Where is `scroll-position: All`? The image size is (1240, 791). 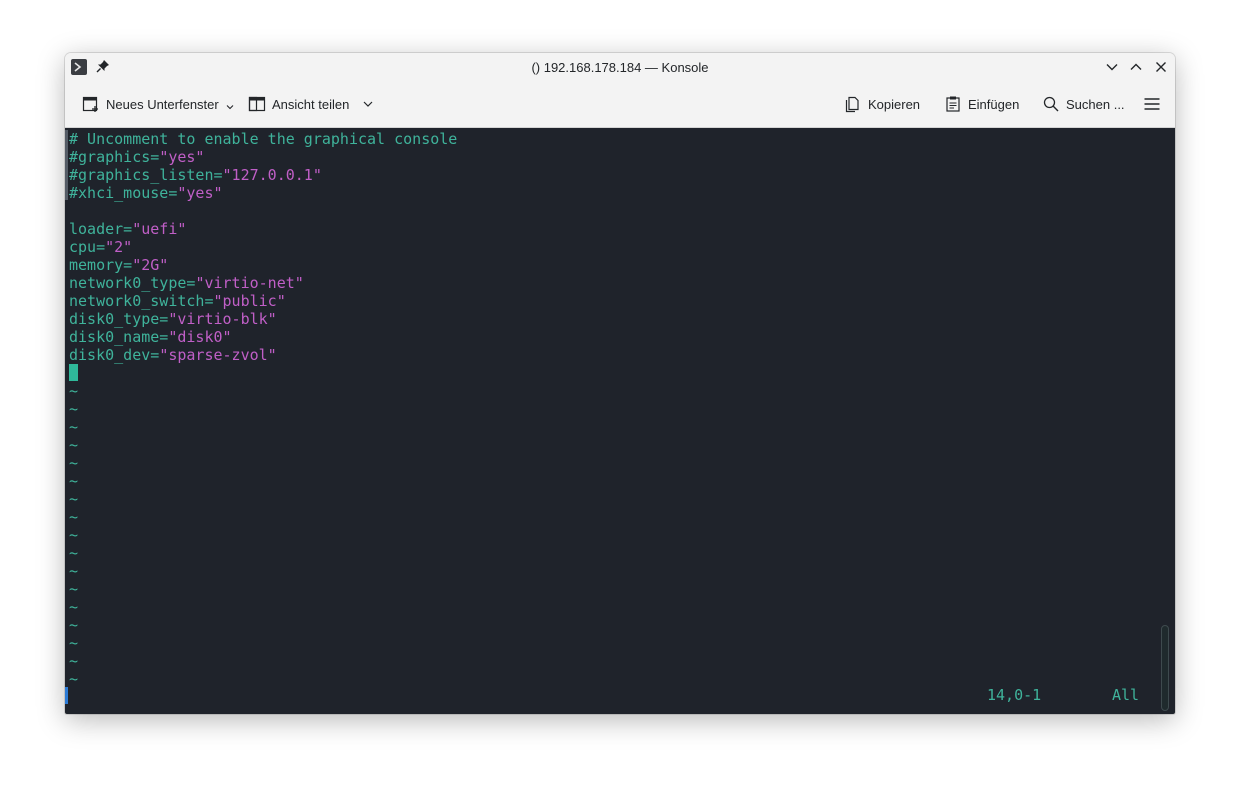
scroll-position: All is located at coordinates (1126, 695).